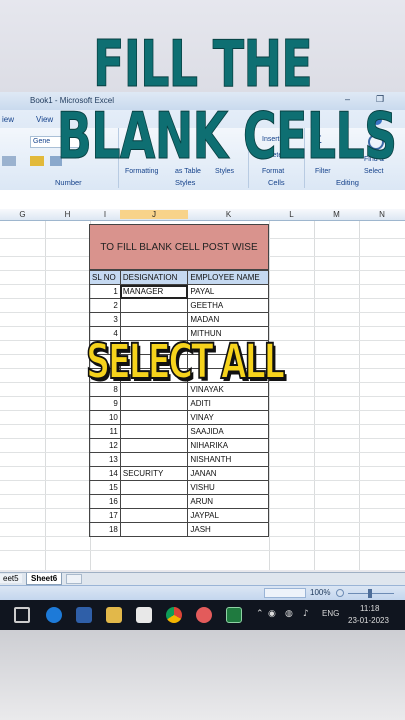  Describe the element at coordinates (368, 620) in the screenshot. I see `clock-date: 23-01-2023` at that location.